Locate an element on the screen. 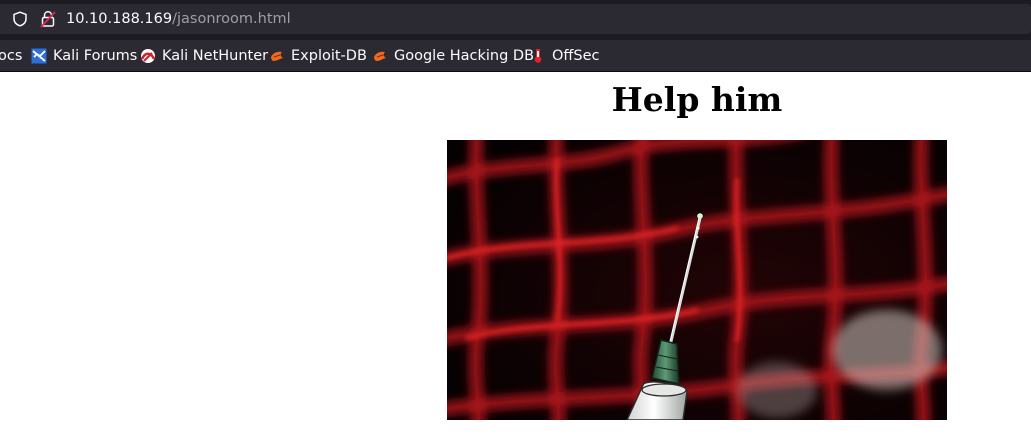  shield-icon is located at coordinates (20, 19).